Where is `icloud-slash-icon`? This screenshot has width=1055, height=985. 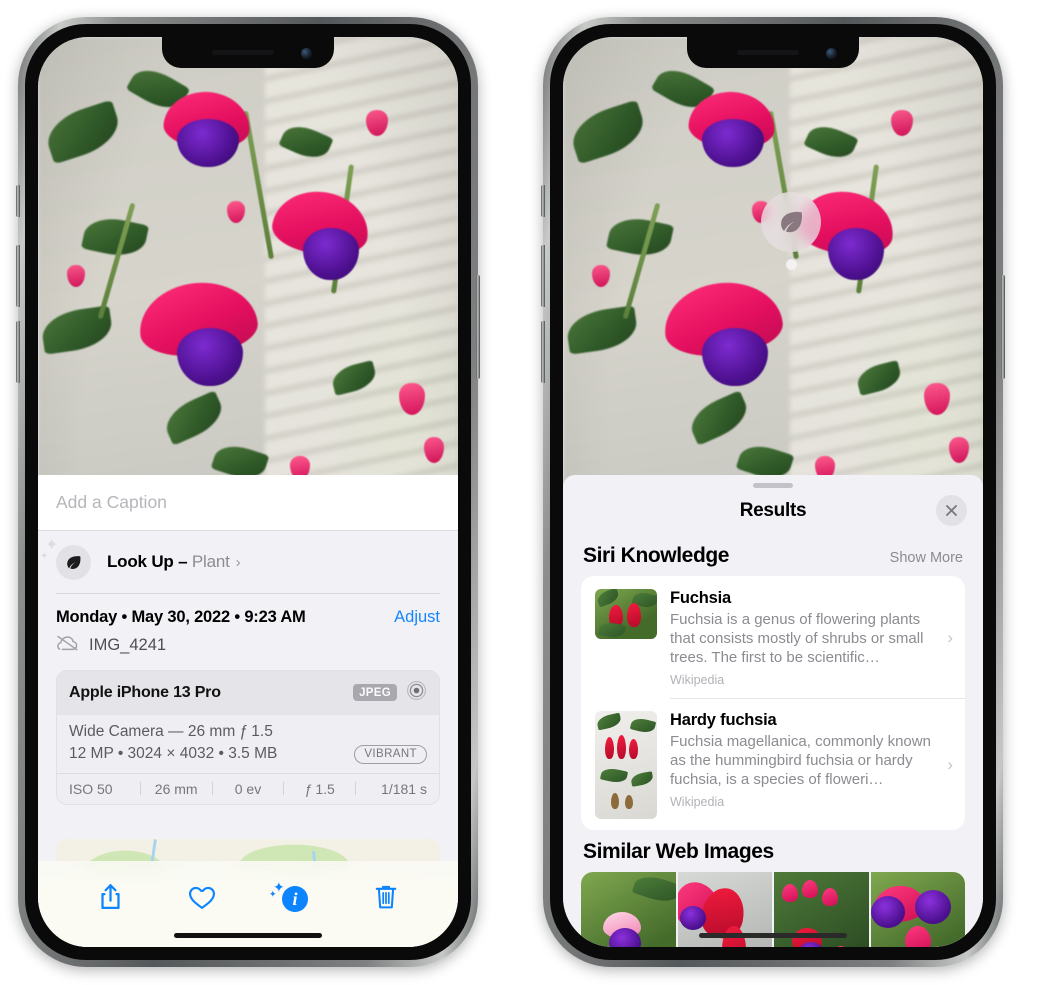
icloud-slash-icon is located at coordinates (67, 645).